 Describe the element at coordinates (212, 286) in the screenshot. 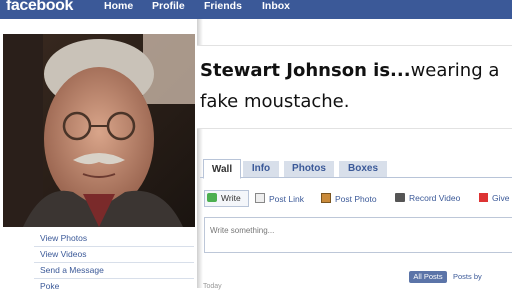

I see `feed-date-label: Today` at that location.